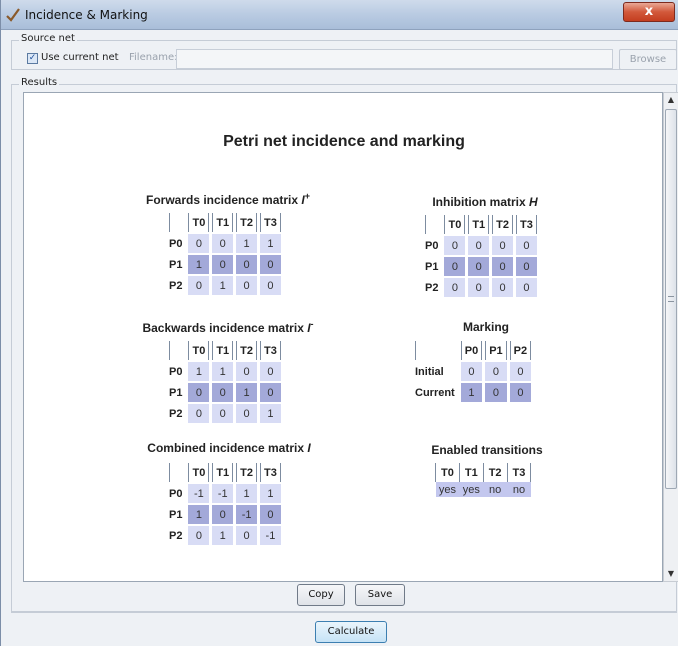 This screenshot has height=646, width=678. Describe the element at coordinates (229, 448) in the screenshot. I see `combined-matrix-heading: Combined incidence matrix I` at that location.